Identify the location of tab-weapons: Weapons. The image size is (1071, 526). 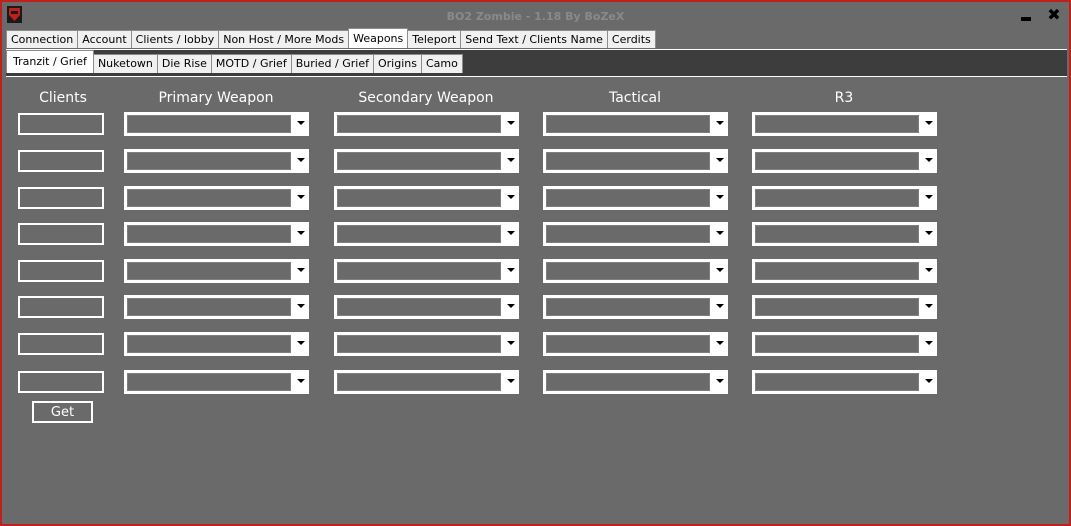
(378, 38).